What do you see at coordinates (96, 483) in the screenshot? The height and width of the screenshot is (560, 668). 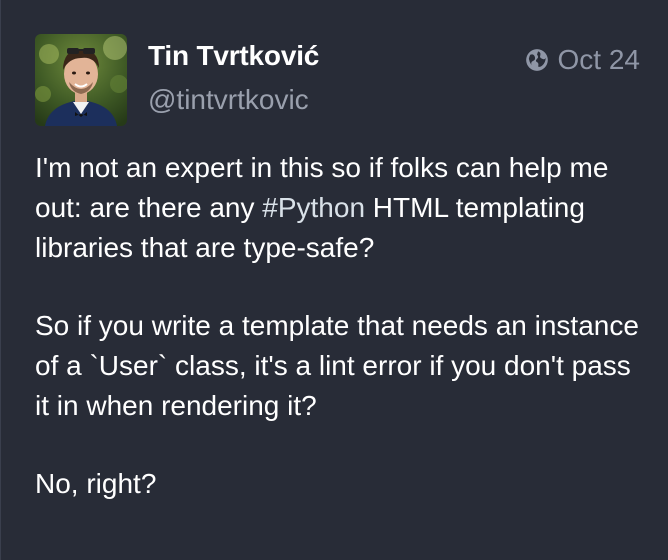 I see `paragraph-3: No, right?` at bounding box center [96, 483].